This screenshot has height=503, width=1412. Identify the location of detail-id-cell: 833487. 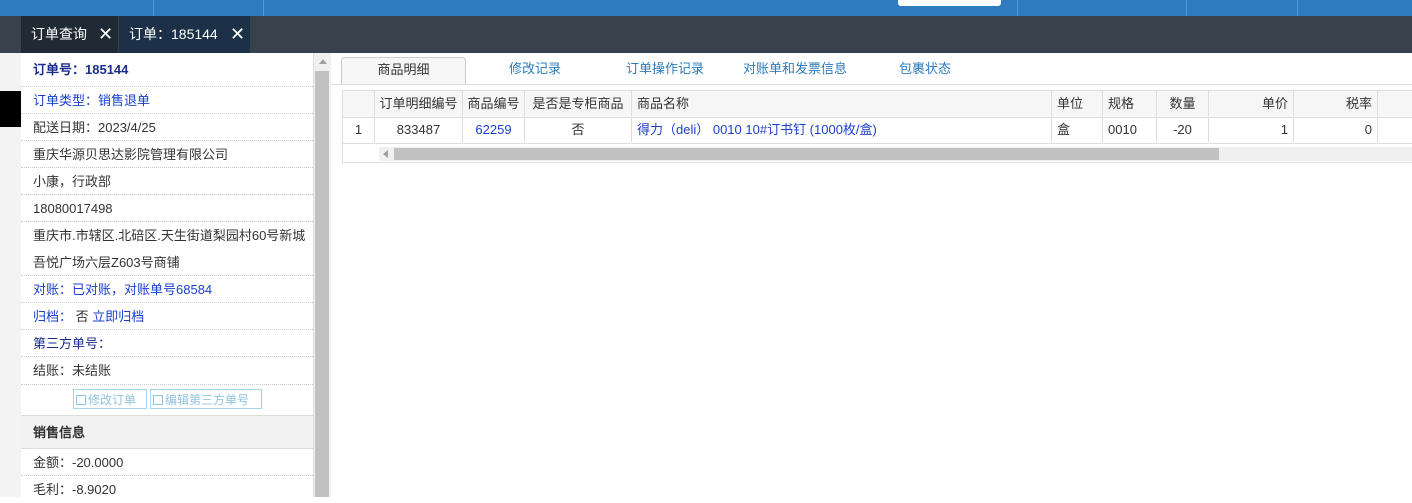
(419, 129).